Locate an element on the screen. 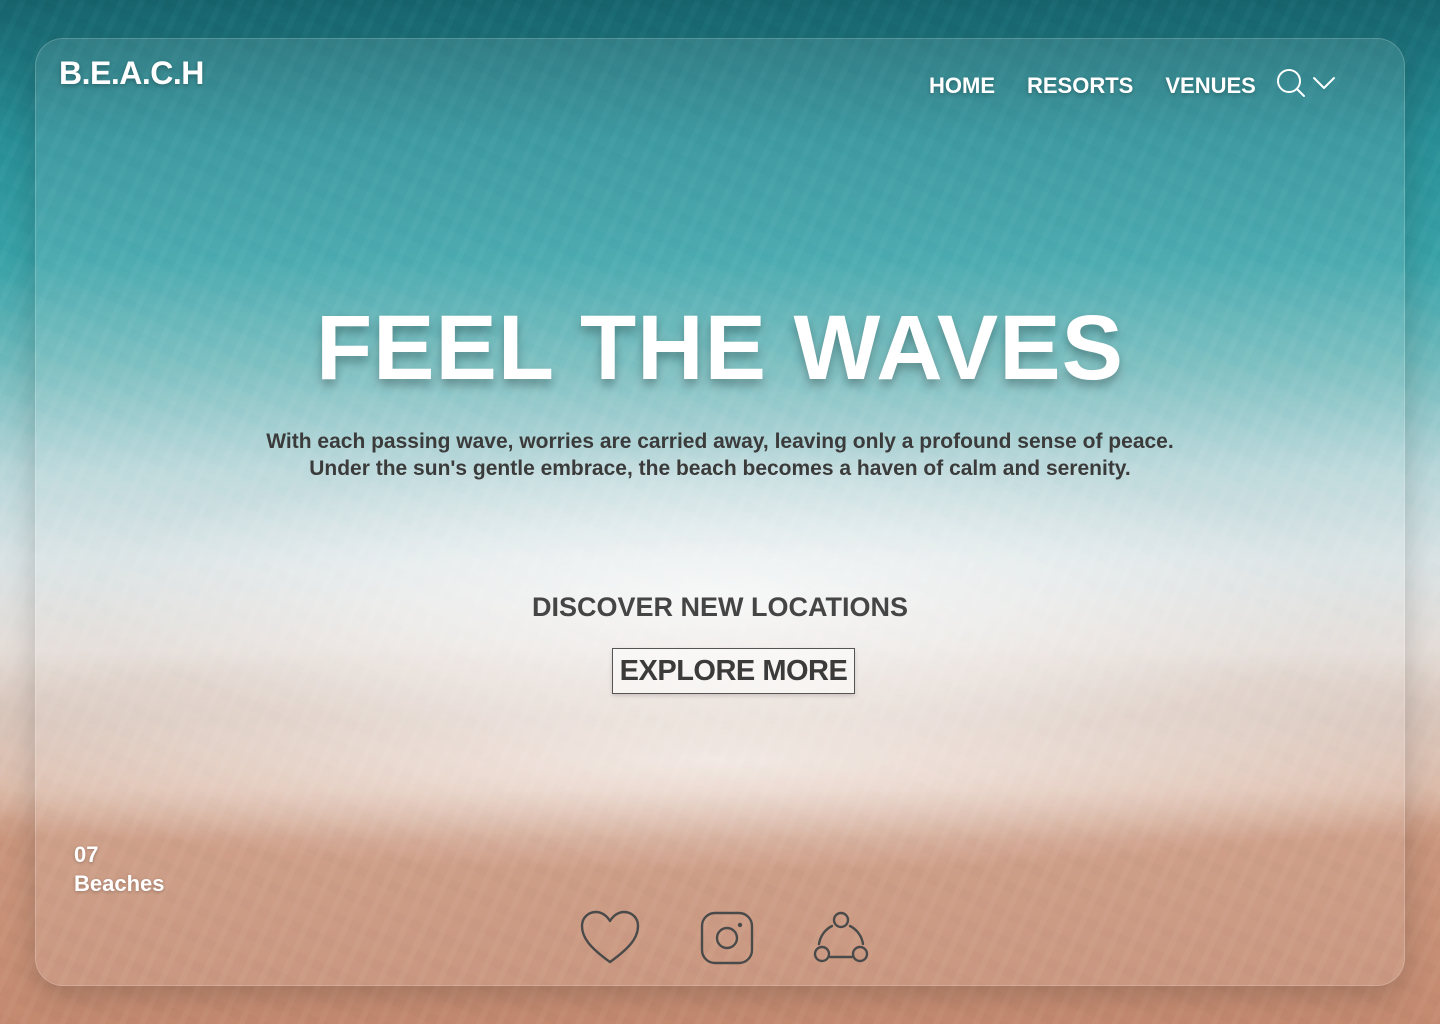 The height and width of the screenshot is (1024, 1440). beach-count: 07 Beaches is located at coordinates (119, 869).